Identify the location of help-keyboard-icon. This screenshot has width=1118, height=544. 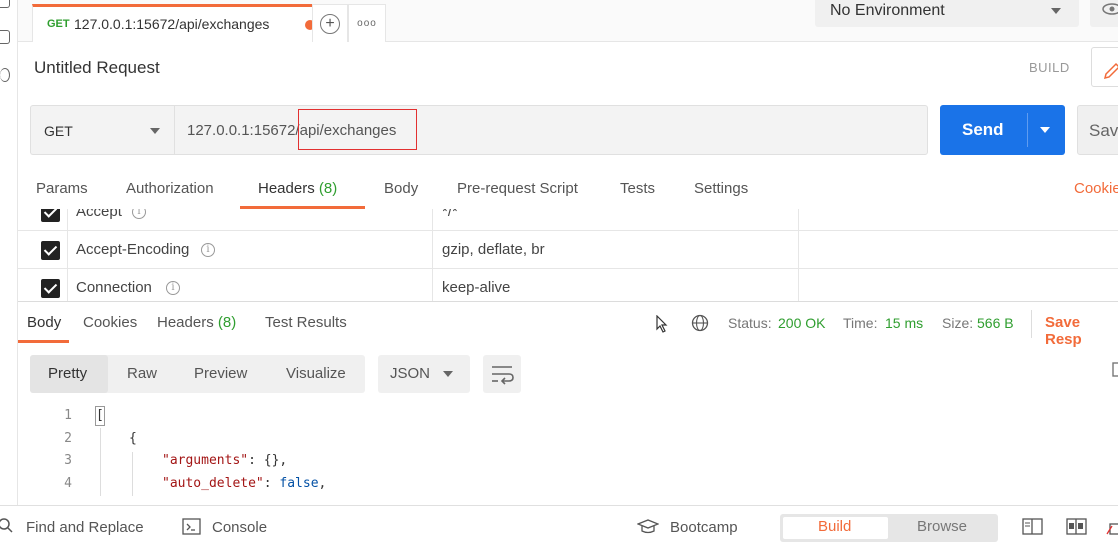
(1111, 529).